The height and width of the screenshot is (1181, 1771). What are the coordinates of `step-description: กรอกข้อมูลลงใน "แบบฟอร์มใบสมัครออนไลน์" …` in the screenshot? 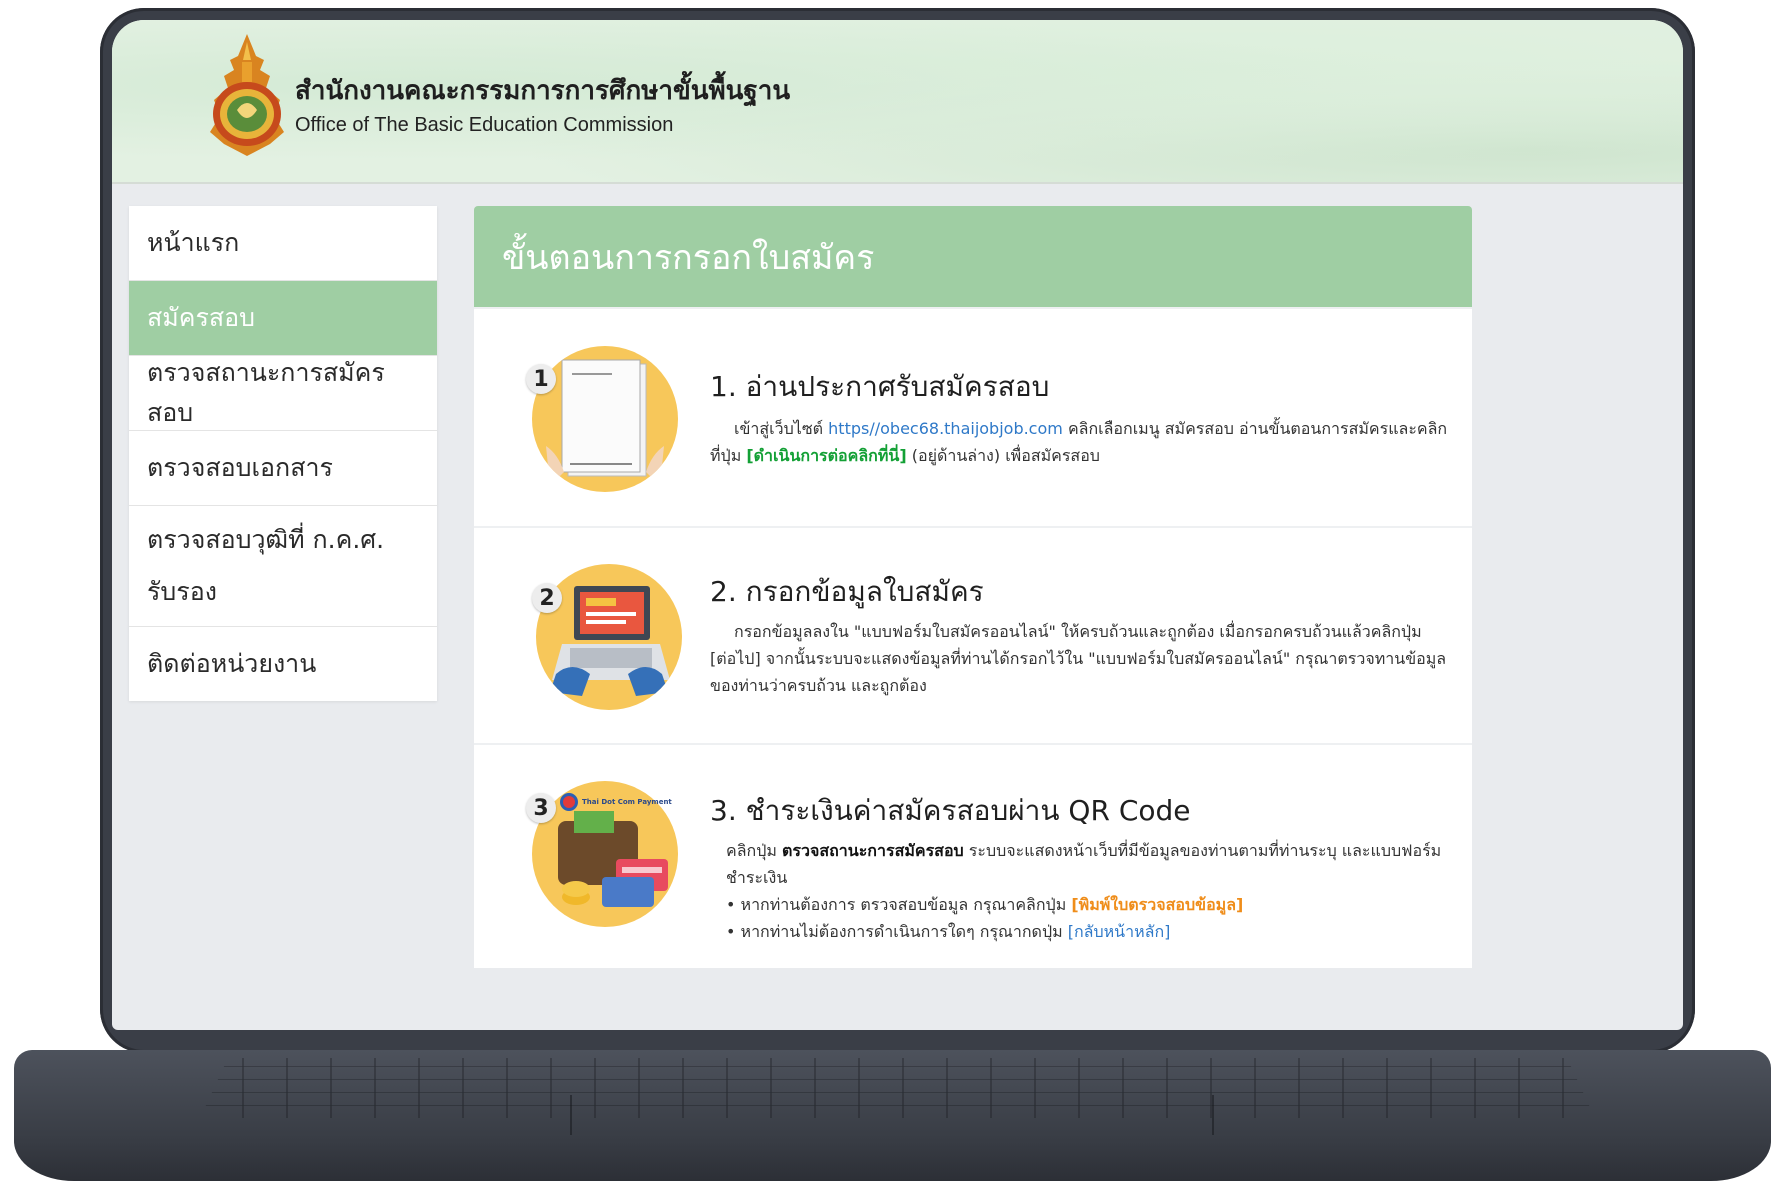 It's located at (1078, 658).